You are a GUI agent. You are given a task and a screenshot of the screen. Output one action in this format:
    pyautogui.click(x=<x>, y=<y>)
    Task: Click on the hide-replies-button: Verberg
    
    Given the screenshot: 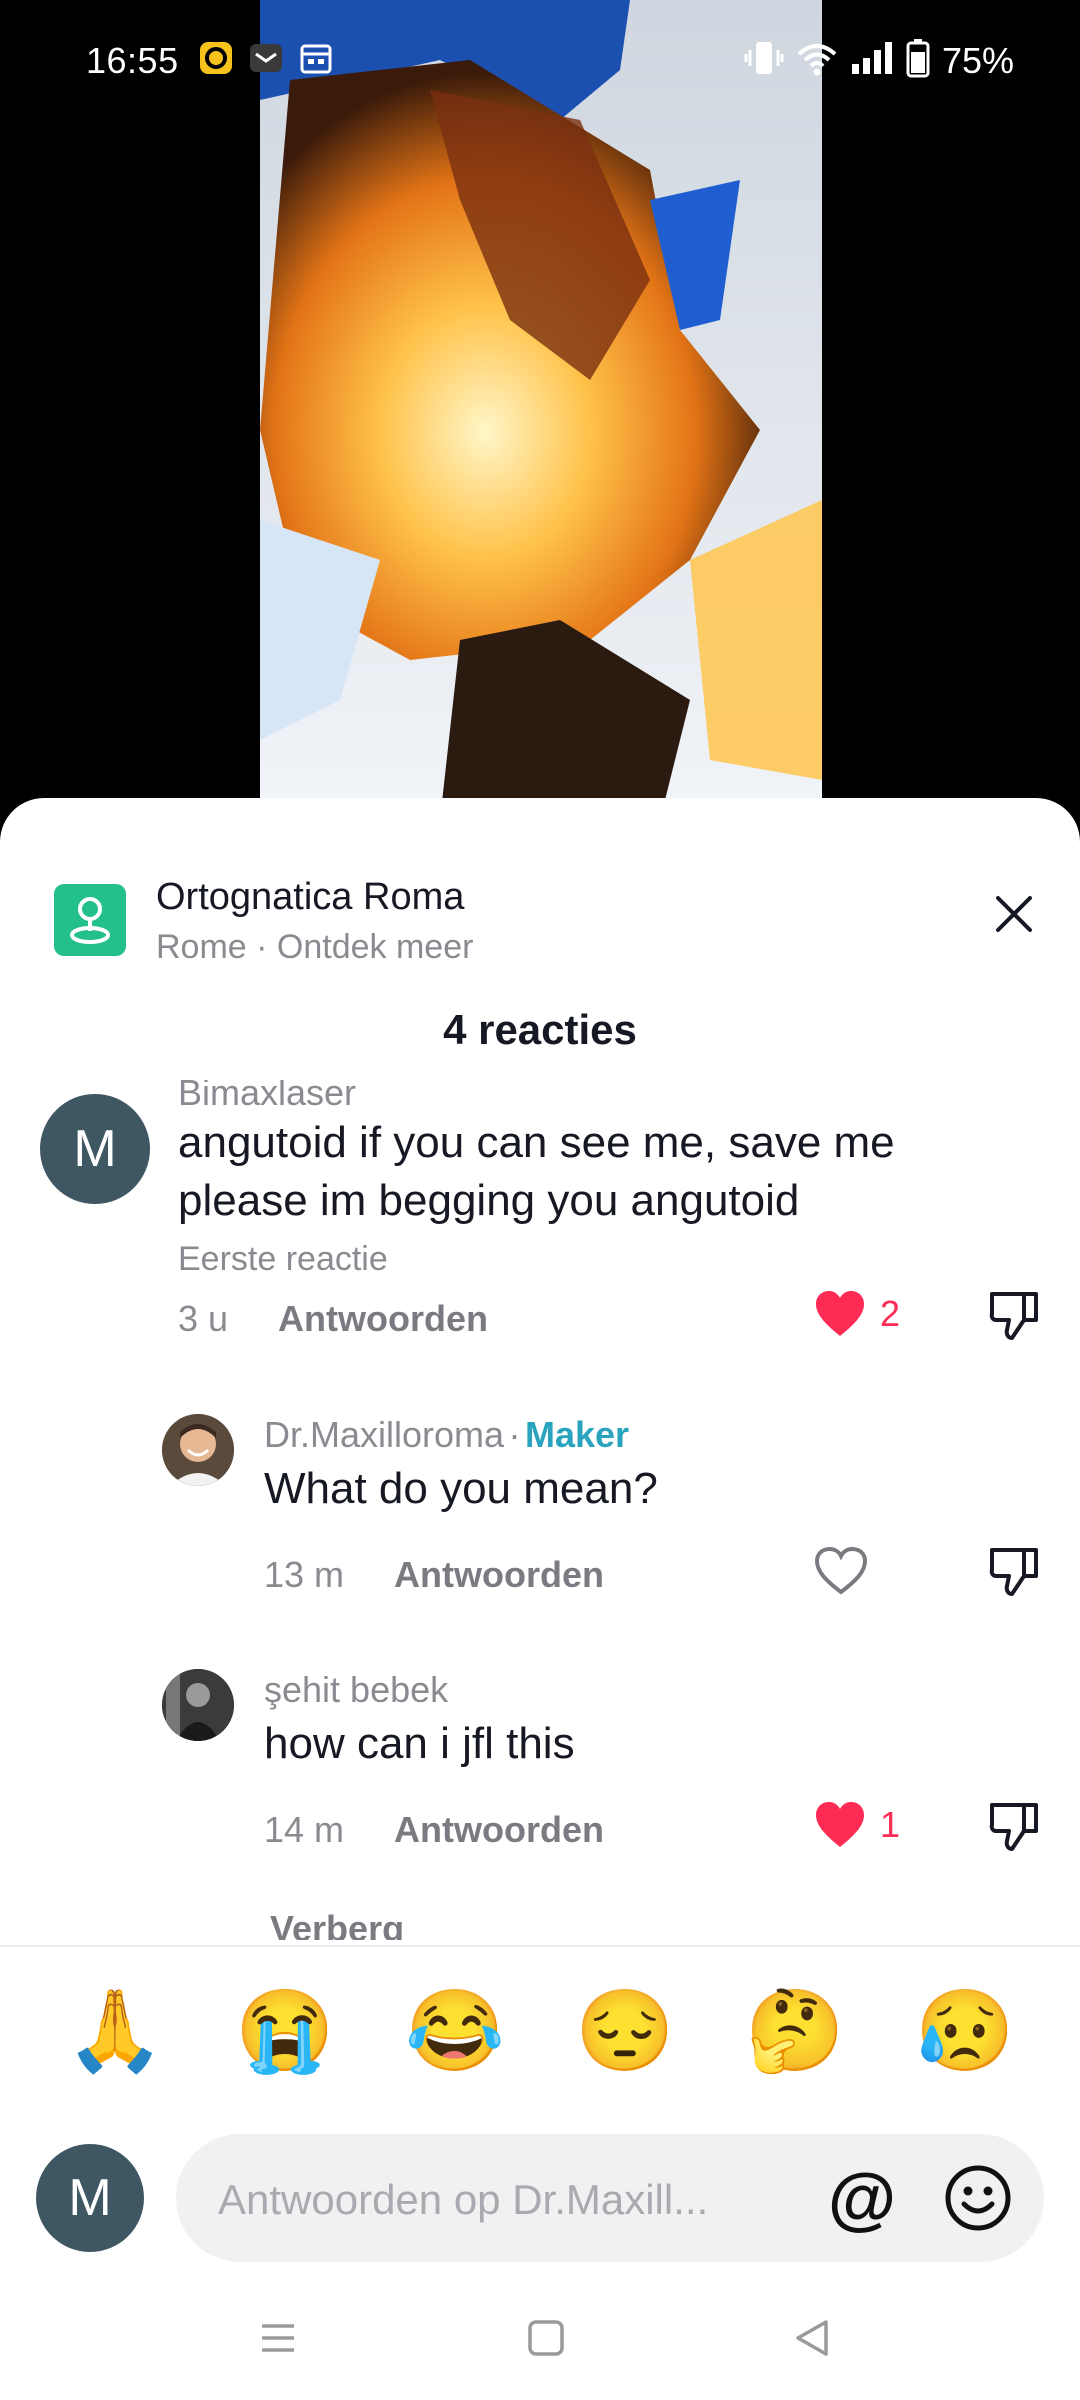 What is the action you would take?
    pyautogui.click(x=337, y=1924)
    